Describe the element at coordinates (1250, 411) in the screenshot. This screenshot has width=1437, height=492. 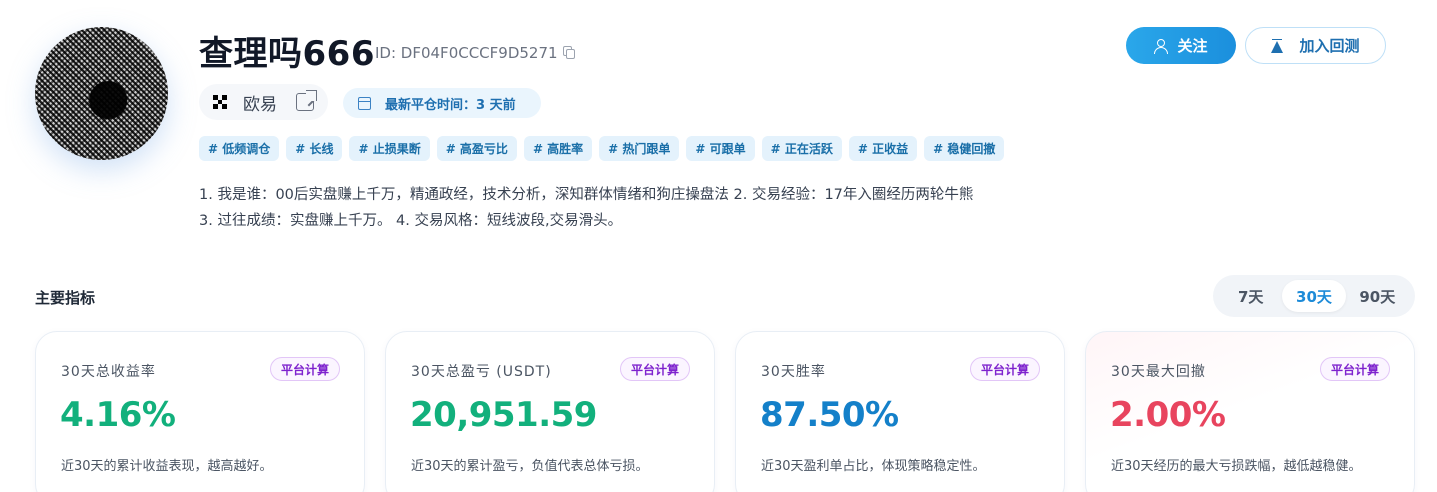
I see `metric-card-drawdown: 30天最大回撤 平台计算 2.00% 近30天经历的最大亏损跌幅，越低越稳健。` at that location.